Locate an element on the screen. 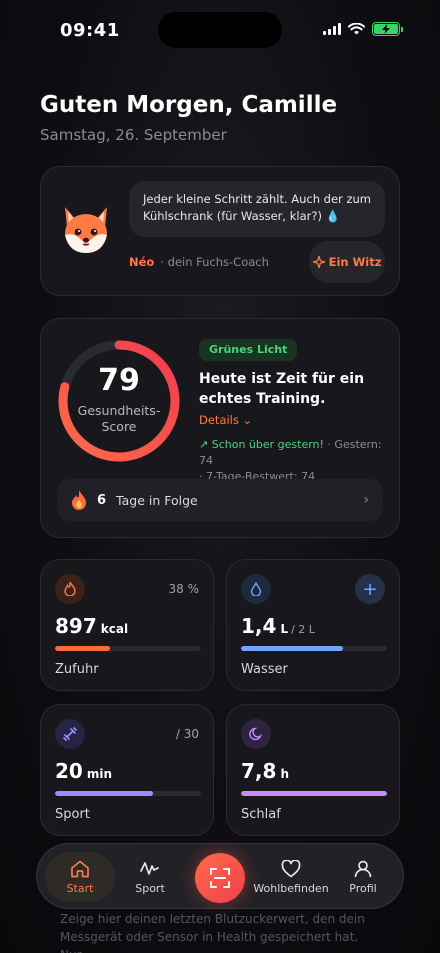 This screenshot has height=953, width=440. score-label-line1: Gesundheits- is located at coordinates (119, 410).